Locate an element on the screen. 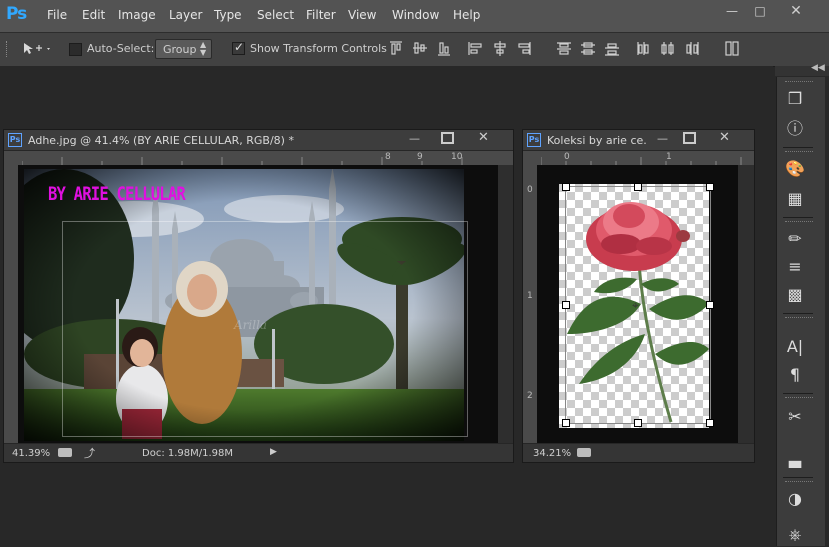  grid-icon: ▦ is located at coordinates (795, 199).